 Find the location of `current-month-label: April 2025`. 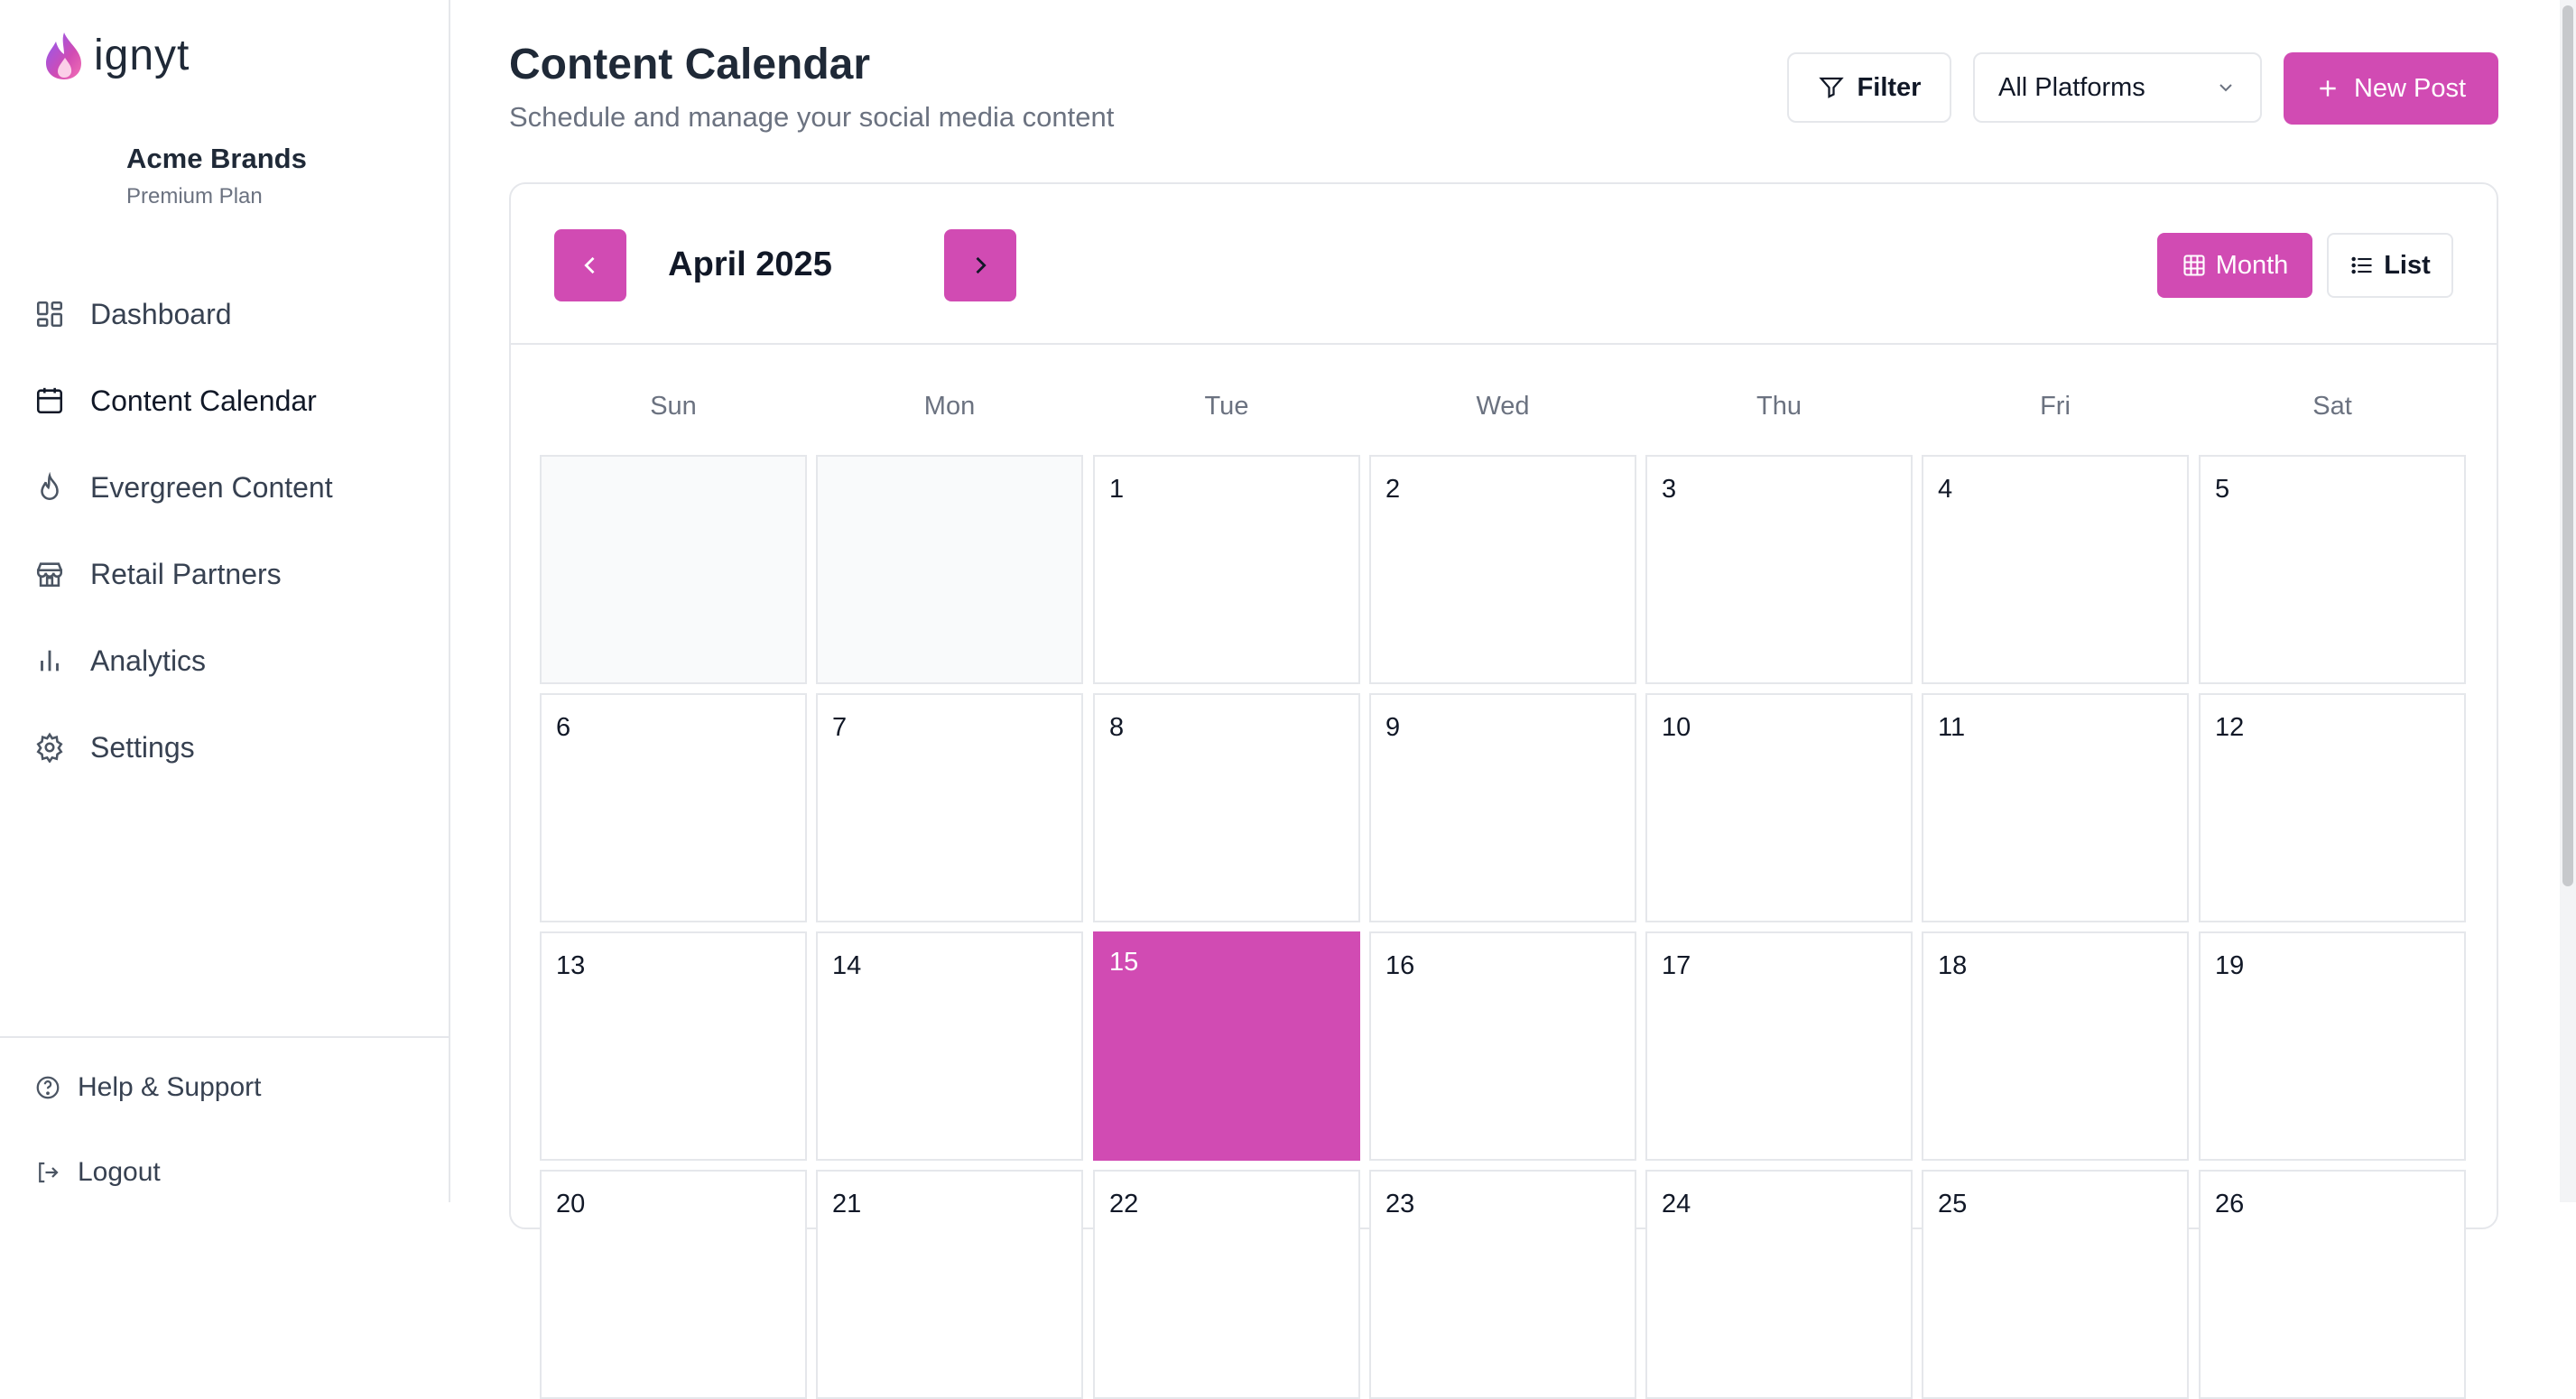

current-month-label: April 2025 is located at coordinates (750, 264).